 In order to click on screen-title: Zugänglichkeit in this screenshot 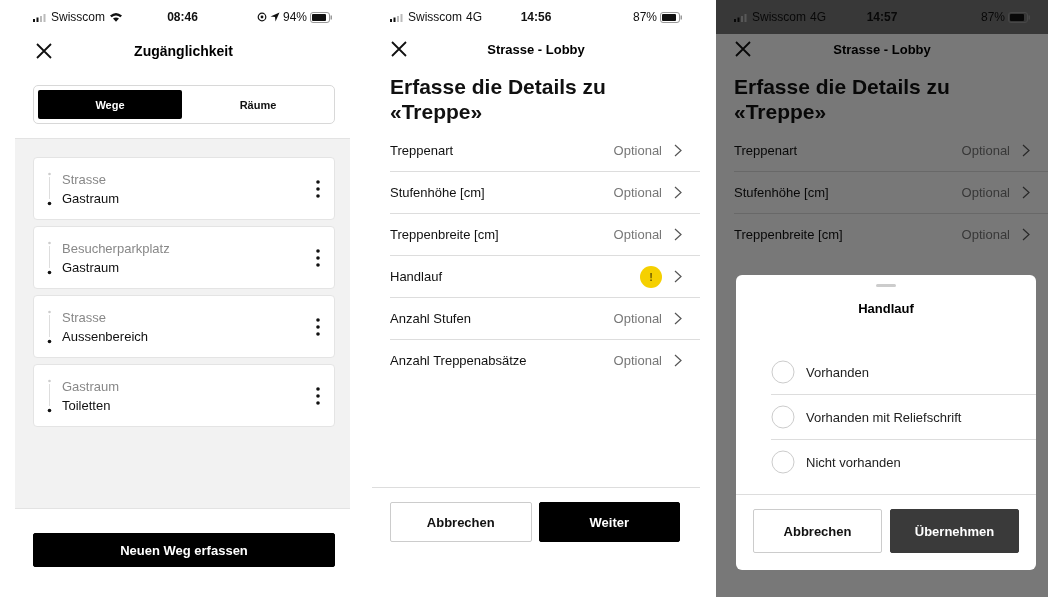, I will do `click(183, 51)`.